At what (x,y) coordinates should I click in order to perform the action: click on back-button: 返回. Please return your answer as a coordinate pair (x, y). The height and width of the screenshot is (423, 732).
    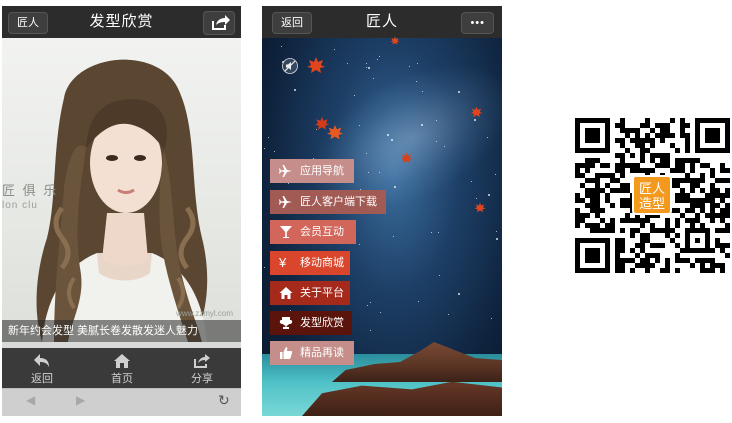
    Looking at the image, I should click on (292, 23).